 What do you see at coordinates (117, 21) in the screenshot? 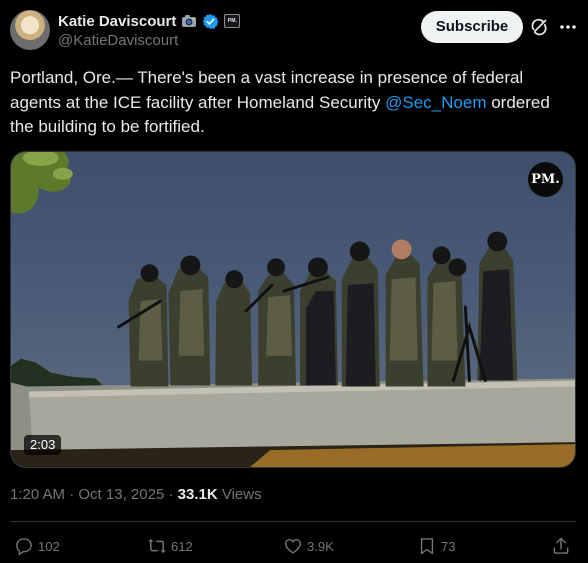
I see `author-display-name: Katie Daviscourt` at bounding box center [117, 21].